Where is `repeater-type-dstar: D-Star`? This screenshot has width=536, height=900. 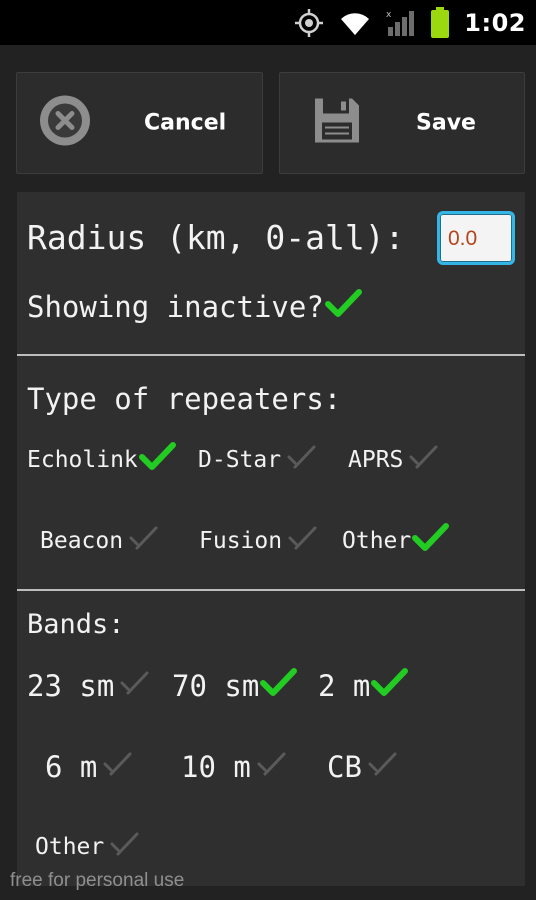 repeater-type-dstar: D-Star is located at coordinates (259, 460).